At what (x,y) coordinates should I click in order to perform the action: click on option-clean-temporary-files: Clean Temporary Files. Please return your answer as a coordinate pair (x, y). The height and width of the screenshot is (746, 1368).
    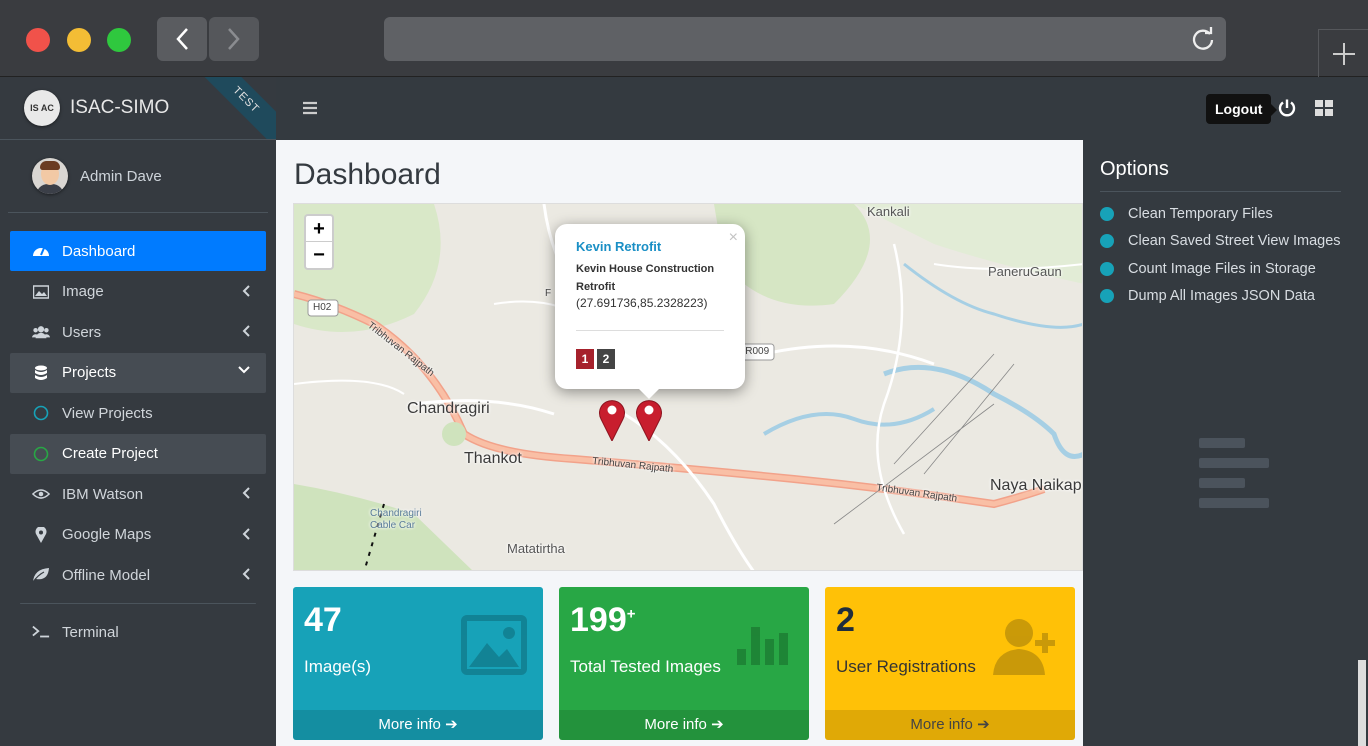
    Looking at the image, I should click on (1225, 214).